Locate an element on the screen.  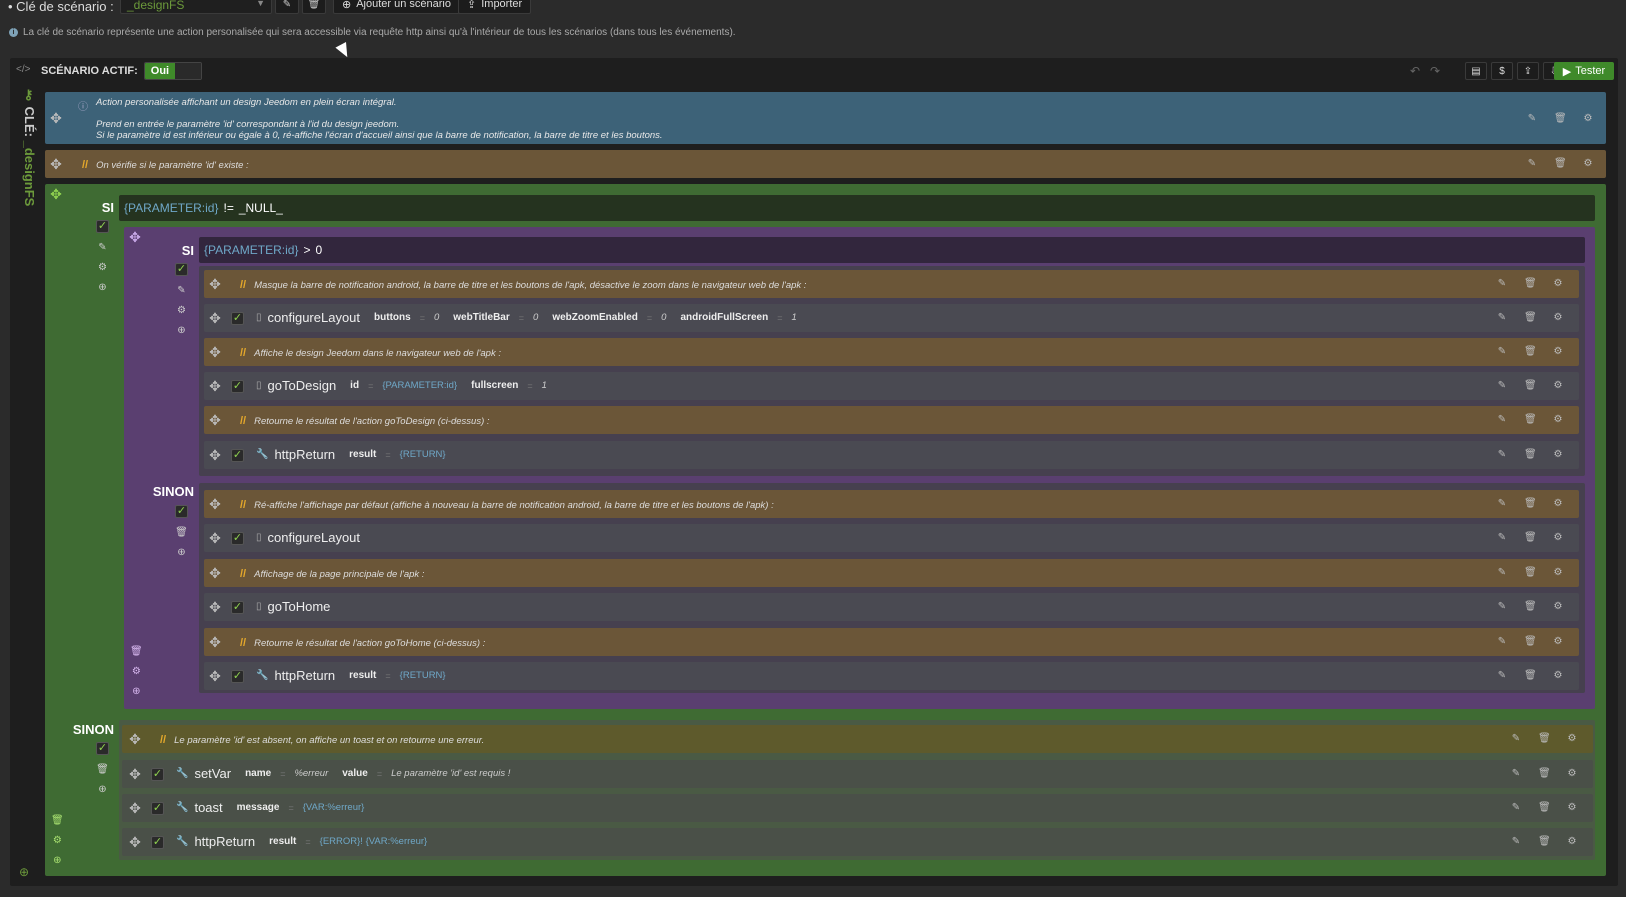
active-toggle: Oui is located at coordinates (173, 71).